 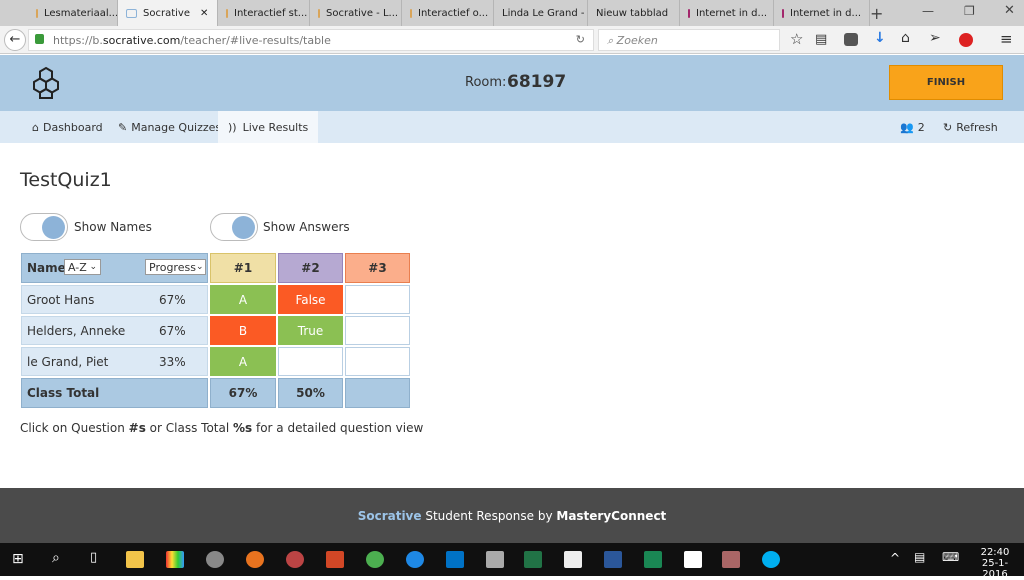 What do you see at coordinates (1006, 39) in the screenshot?
I see `menu-icon: ≡` at bounding box center [1006, 39].